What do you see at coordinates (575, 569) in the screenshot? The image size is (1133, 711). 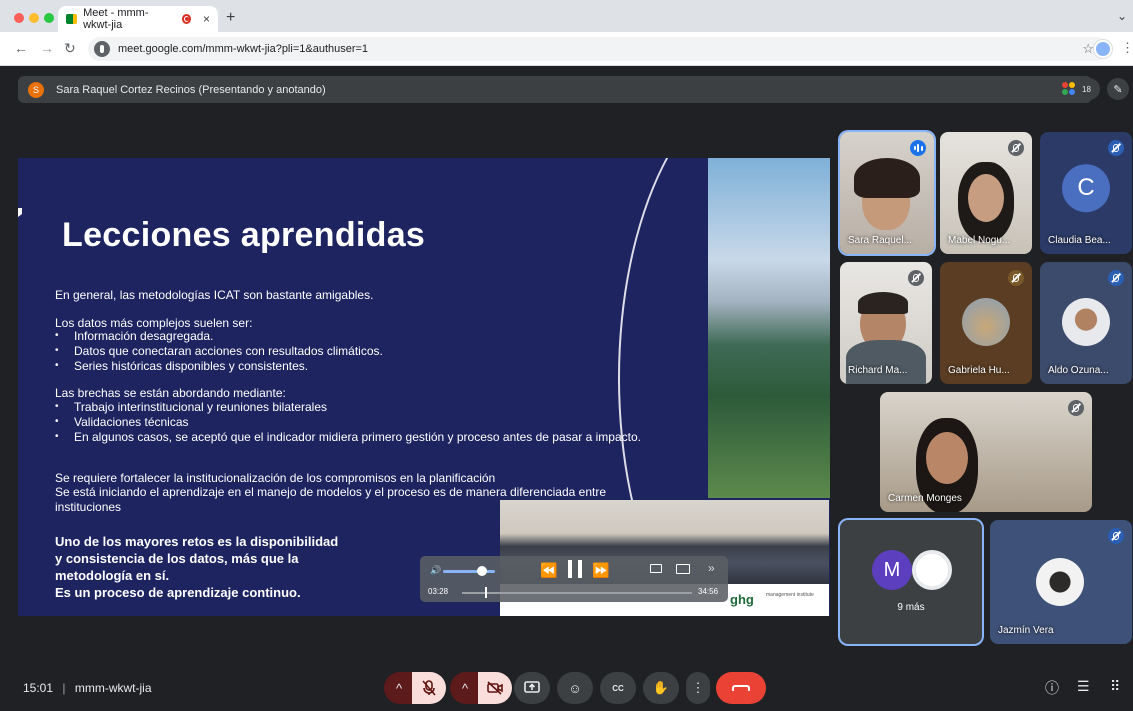 I see `pause-icon` at bounding box center [575, 569].